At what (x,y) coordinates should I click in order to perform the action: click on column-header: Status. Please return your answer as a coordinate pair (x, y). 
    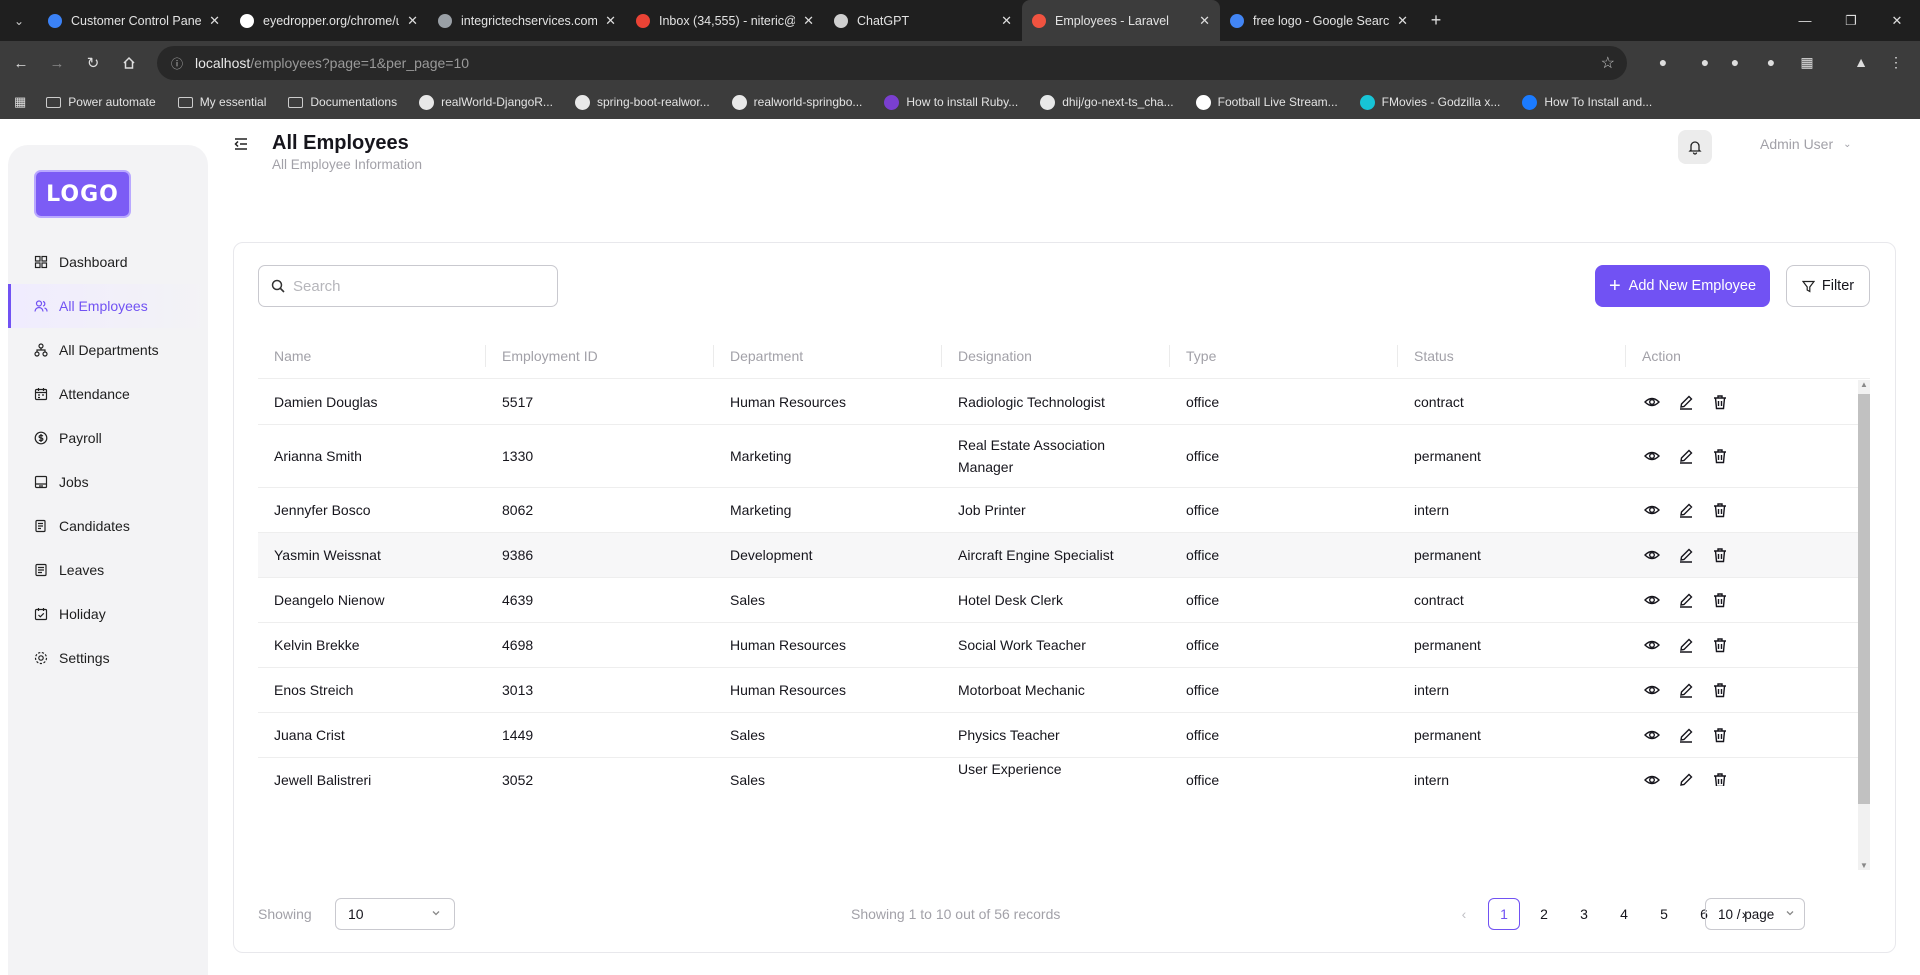
    Looking at the image, I should click on (1512, 355).